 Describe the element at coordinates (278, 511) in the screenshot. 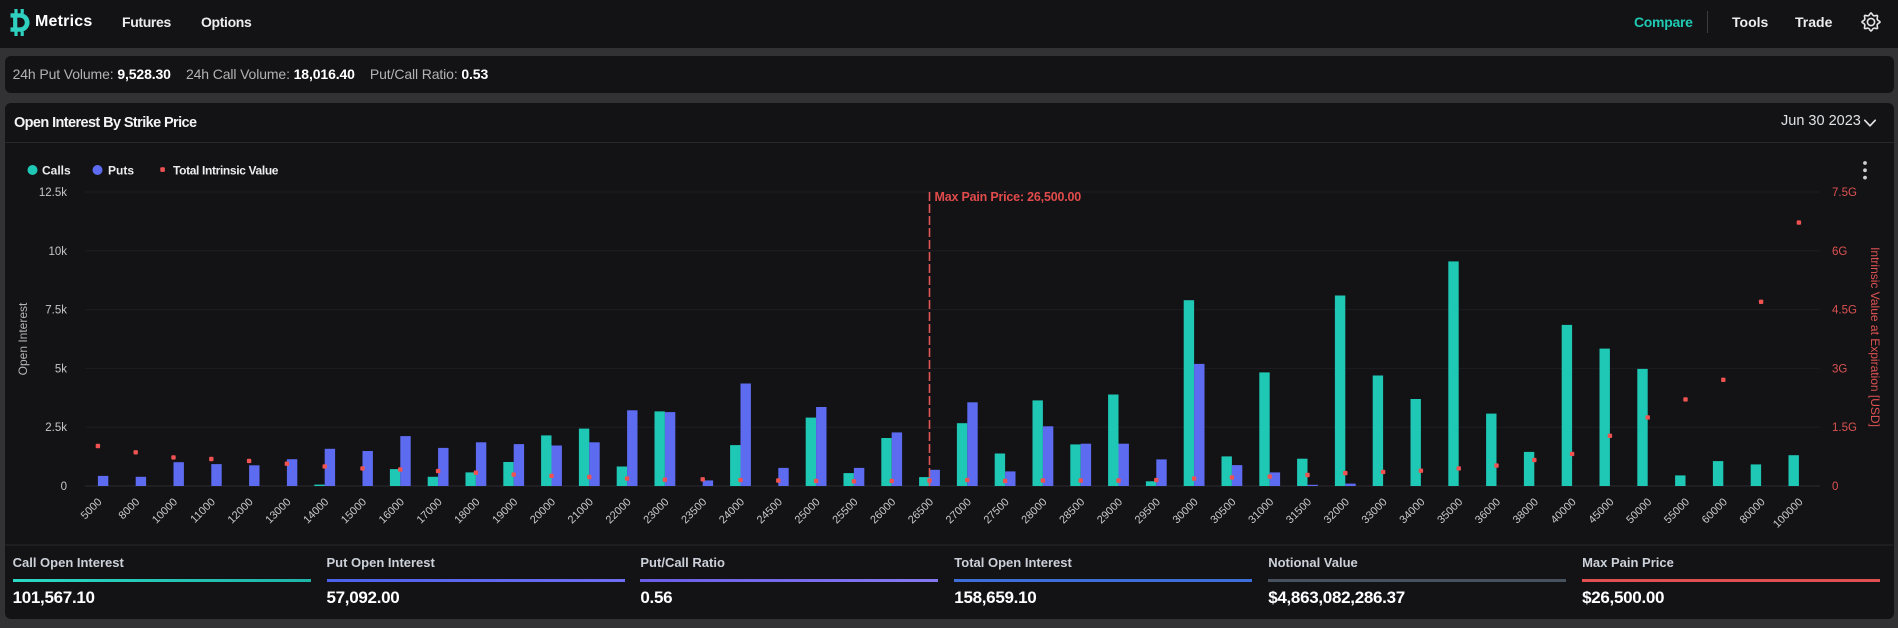

I see `svg-text: 13000` at that location.